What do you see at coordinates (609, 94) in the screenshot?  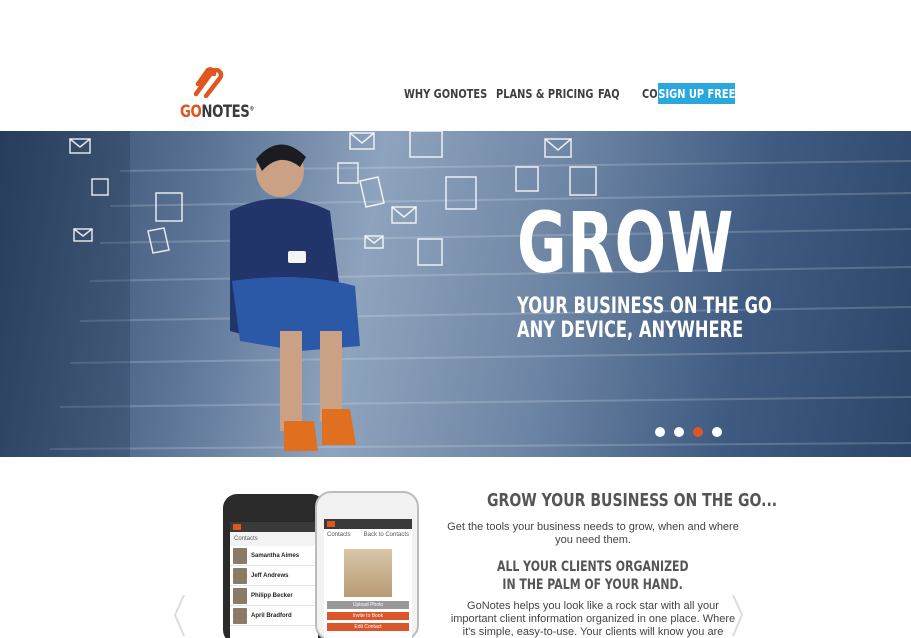 I see `nav-faq: FAQ` at bounding box center [609, 94].